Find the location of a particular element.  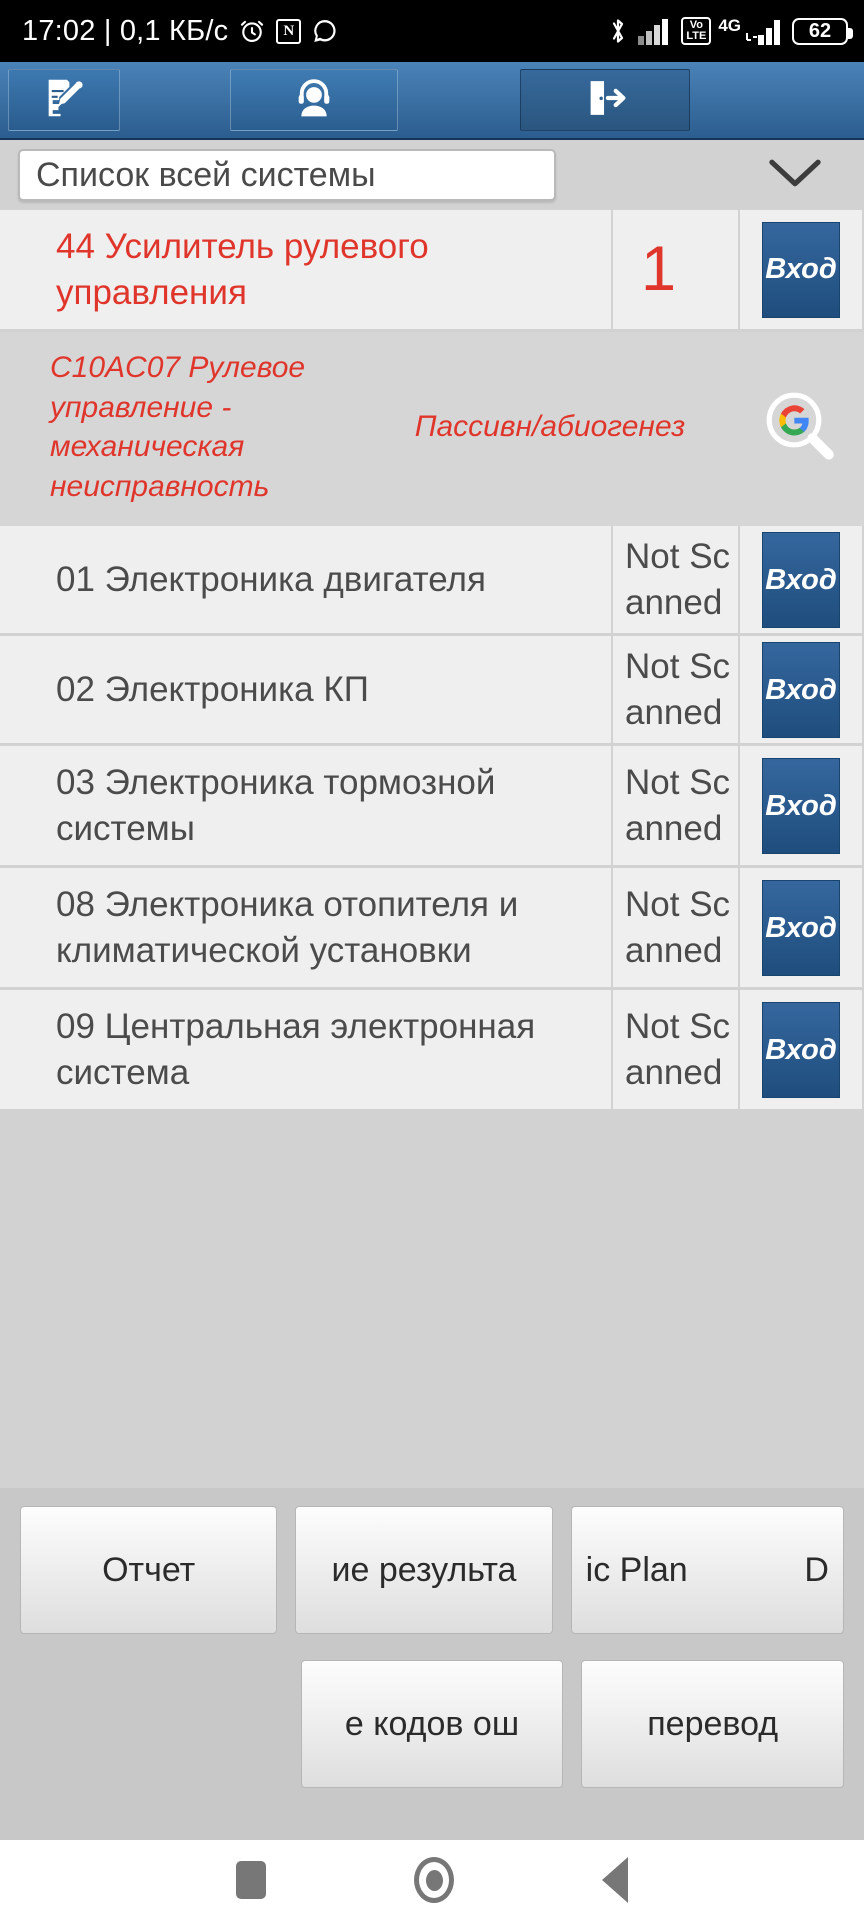

system-status: 1 is located at coordinates (659, 268).